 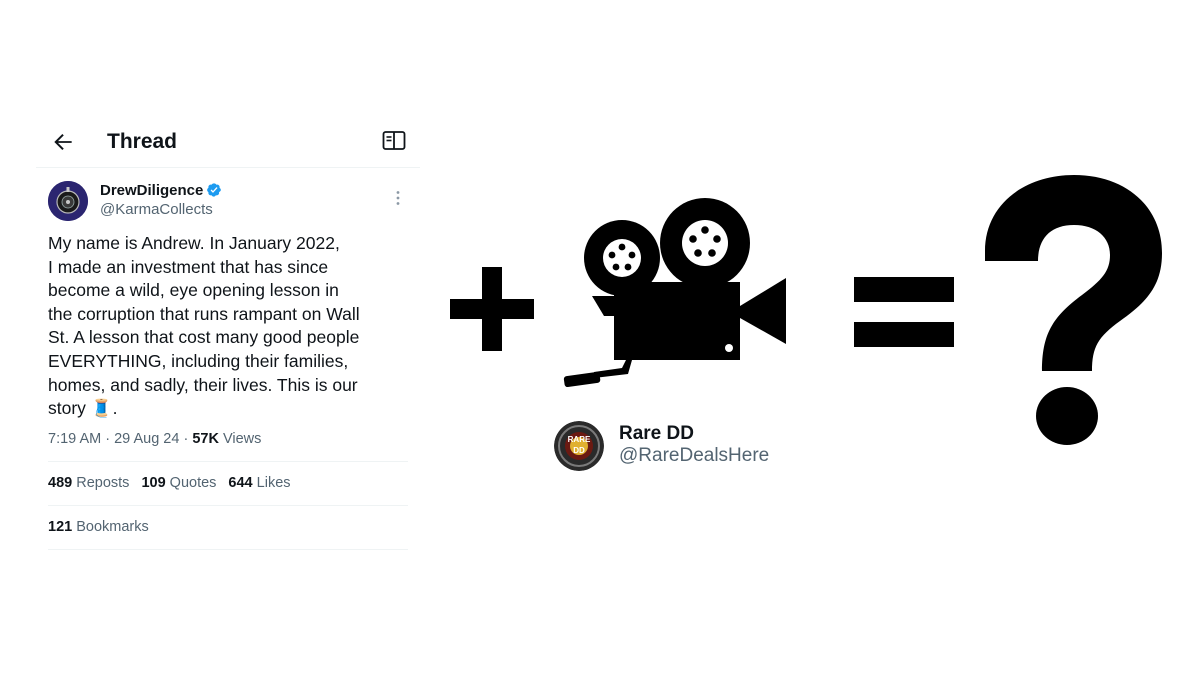 I want to click on views-count: 57K, so click(x=205, y=438).